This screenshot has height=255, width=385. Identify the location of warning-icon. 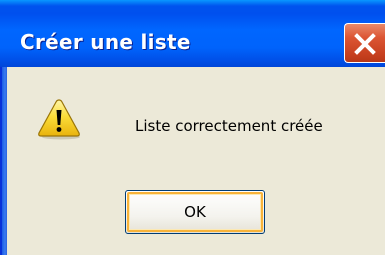
(59, 119).